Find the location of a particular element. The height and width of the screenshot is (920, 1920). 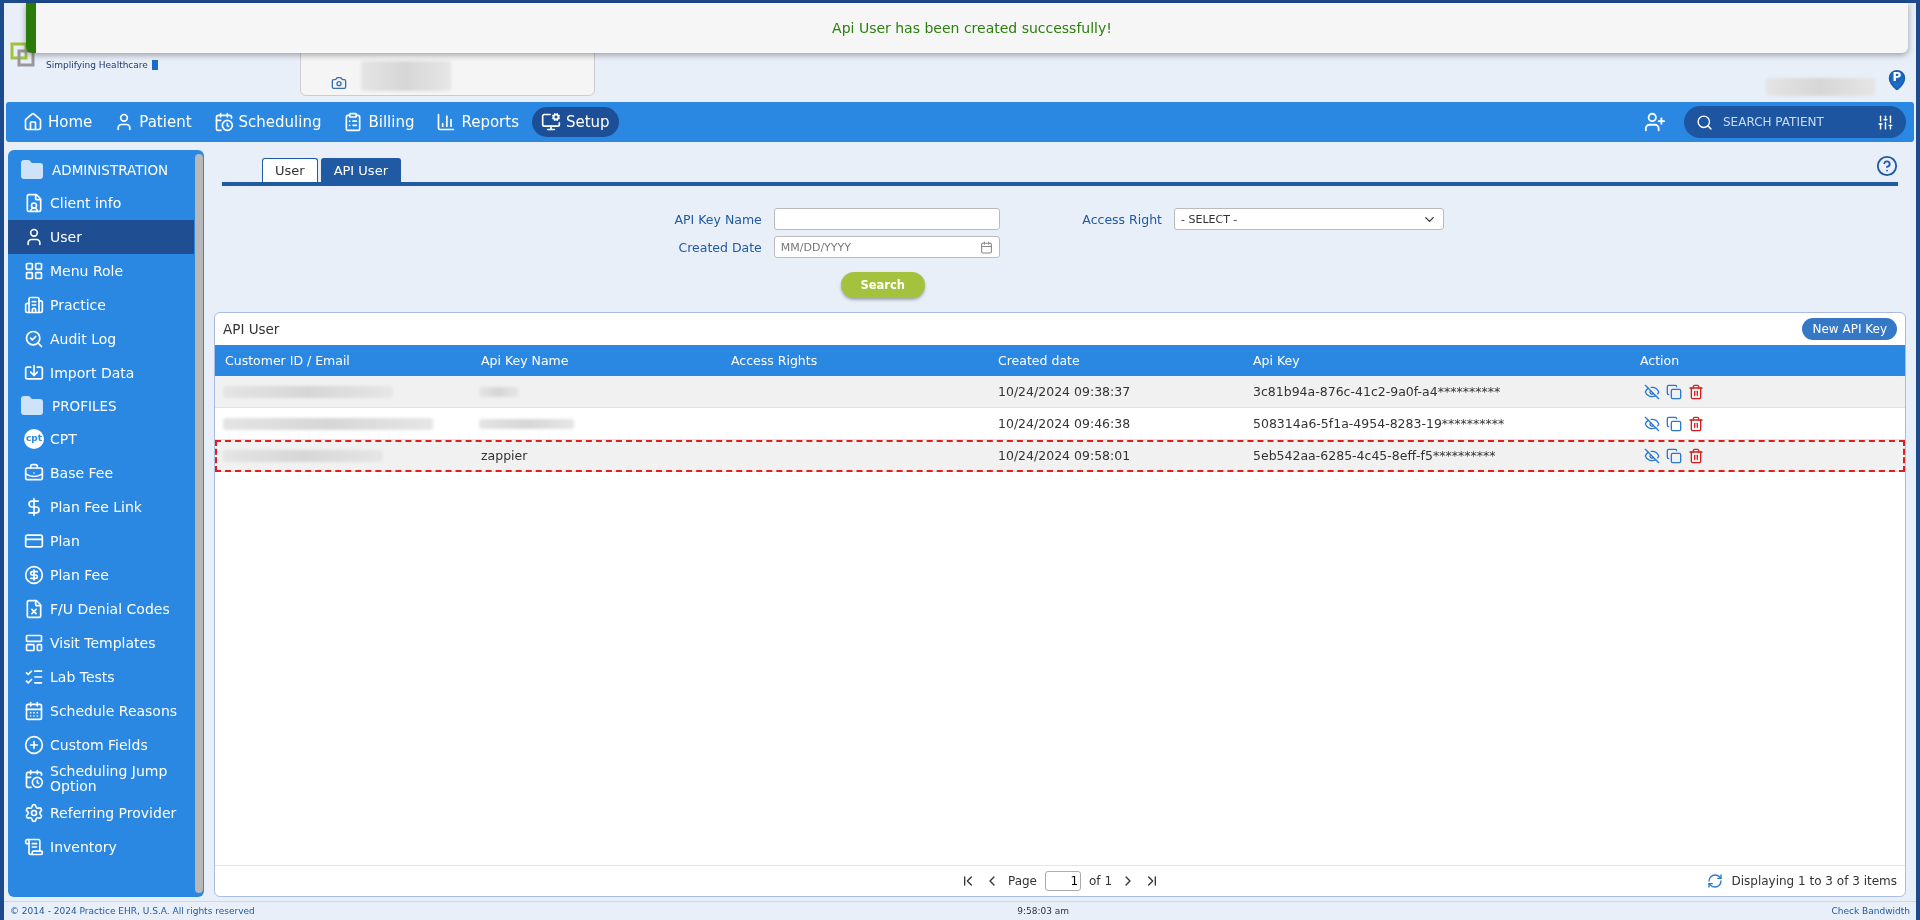

card-icon is located at coordinates (34, 541).